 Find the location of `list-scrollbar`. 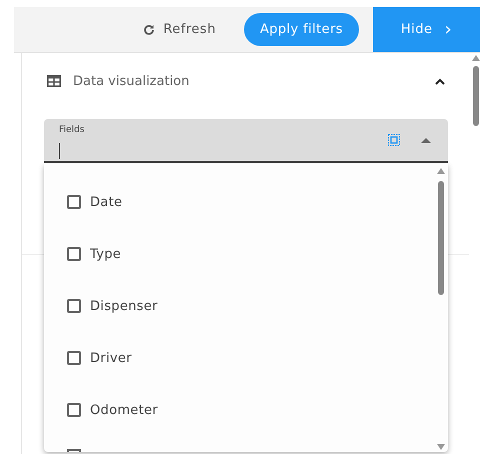

list-scrollbar is located at coordinates (441, 309).